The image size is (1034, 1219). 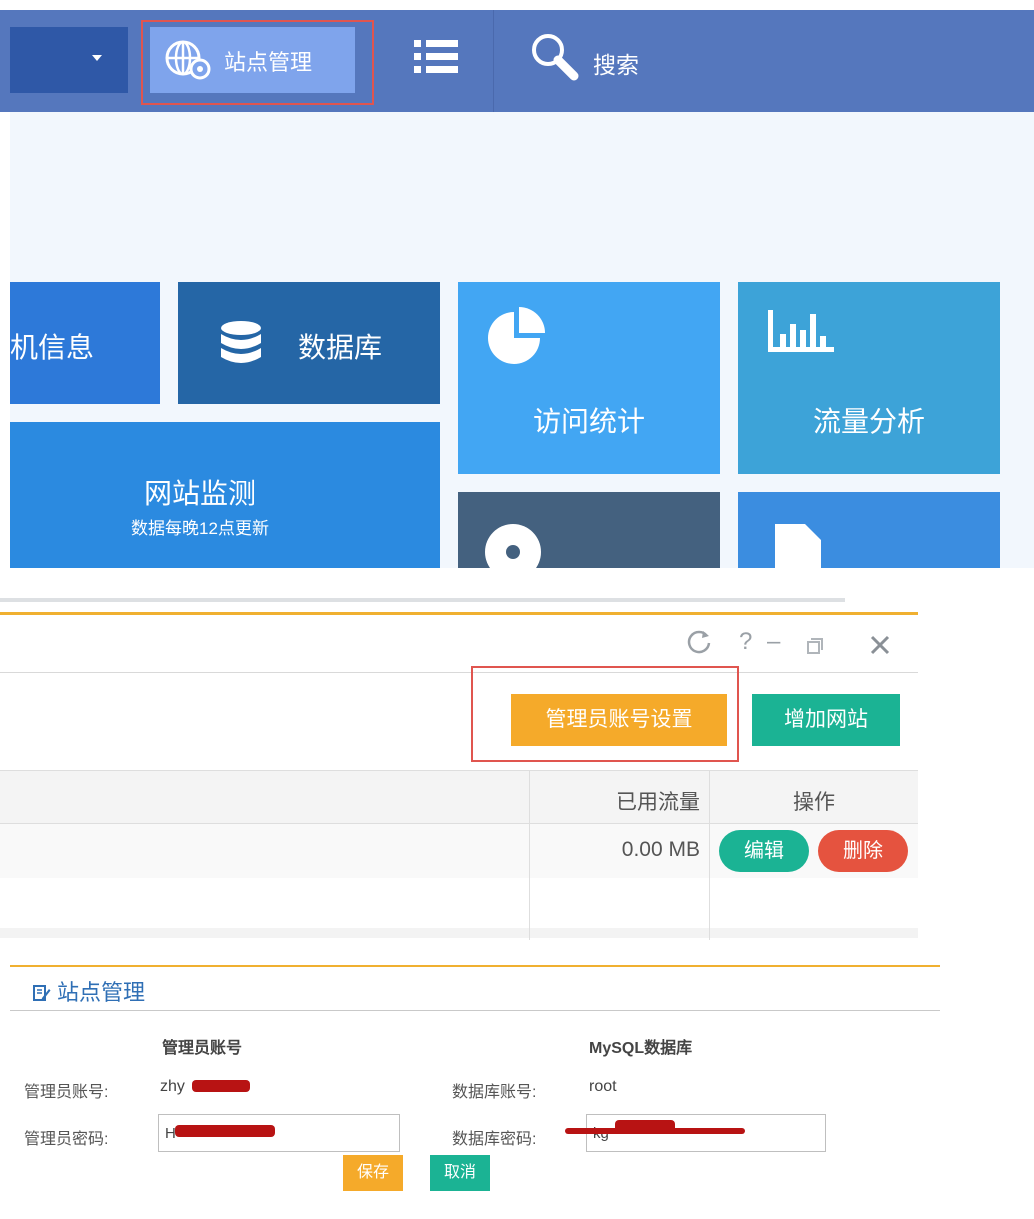 What do you see at coordinates (745, 642) in the screenshot?
I see `help-icon: ?` at bounding box center [745, 642].